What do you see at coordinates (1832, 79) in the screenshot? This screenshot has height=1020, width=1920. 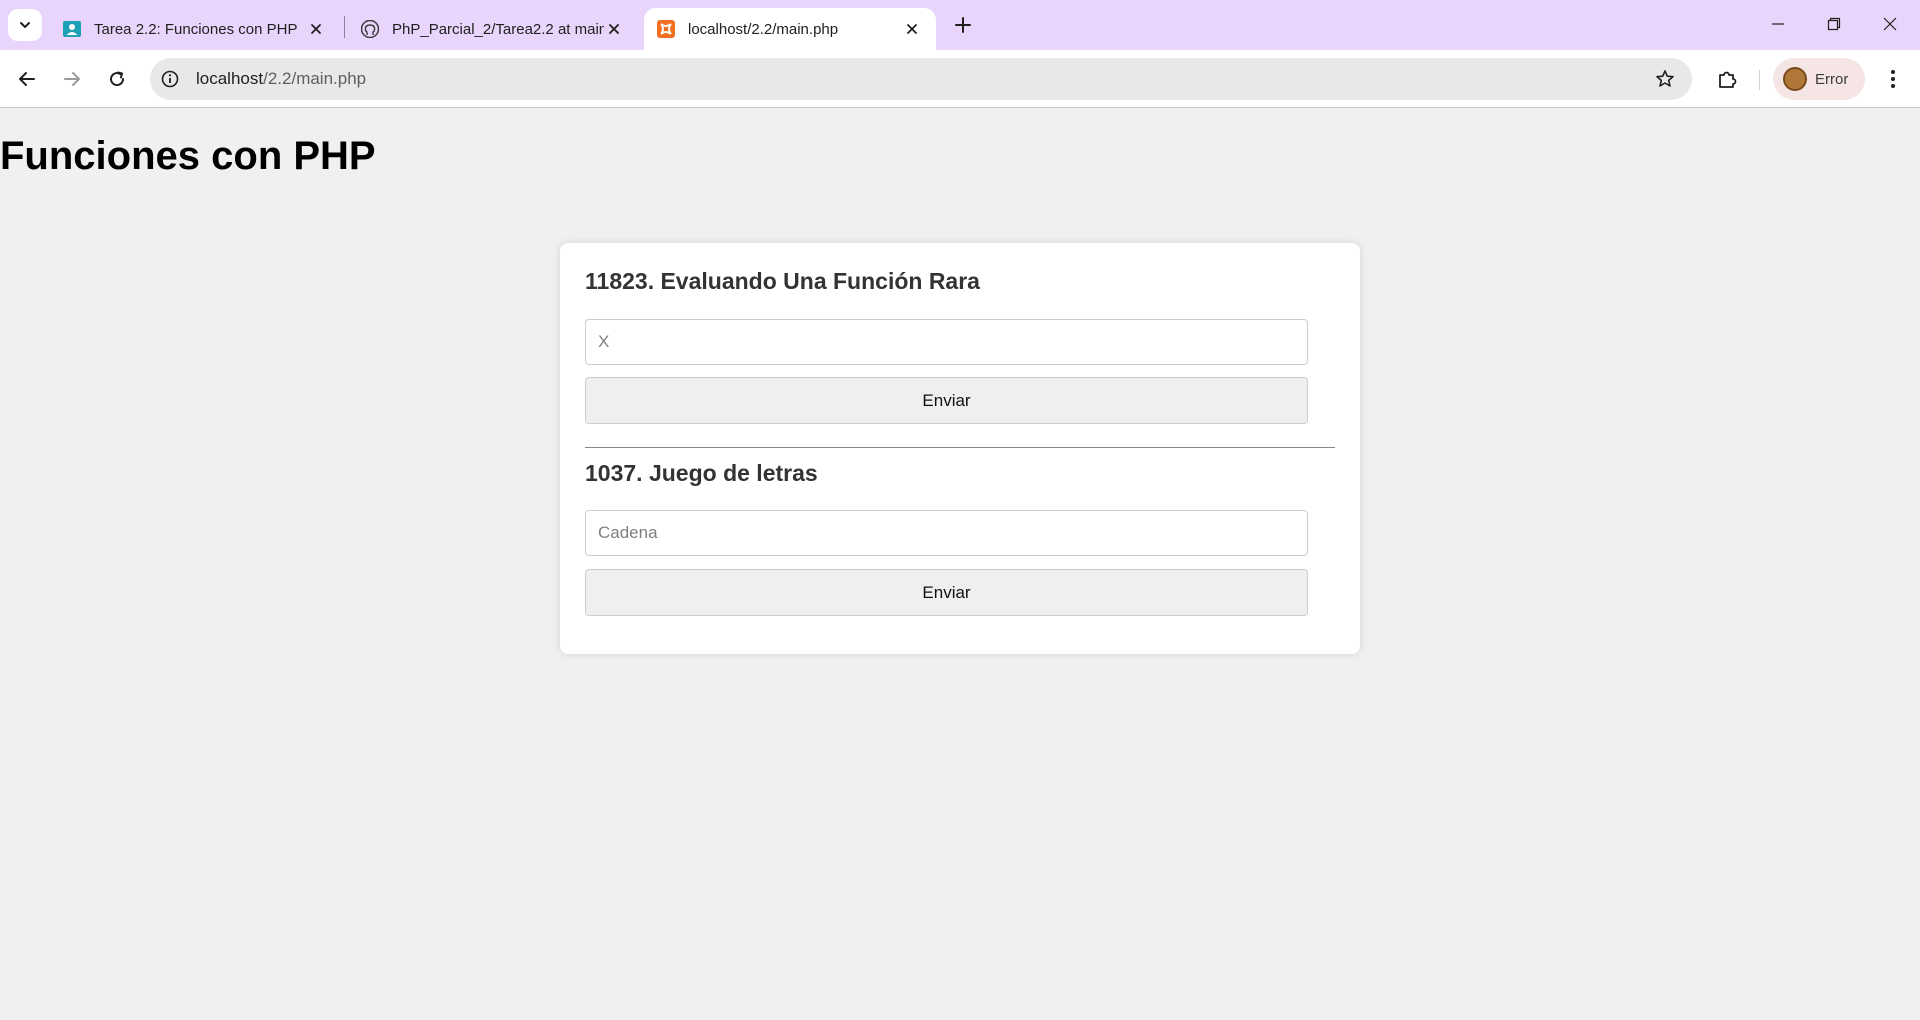 I see `profile-label: Error` at bounding box center [1832, 79].